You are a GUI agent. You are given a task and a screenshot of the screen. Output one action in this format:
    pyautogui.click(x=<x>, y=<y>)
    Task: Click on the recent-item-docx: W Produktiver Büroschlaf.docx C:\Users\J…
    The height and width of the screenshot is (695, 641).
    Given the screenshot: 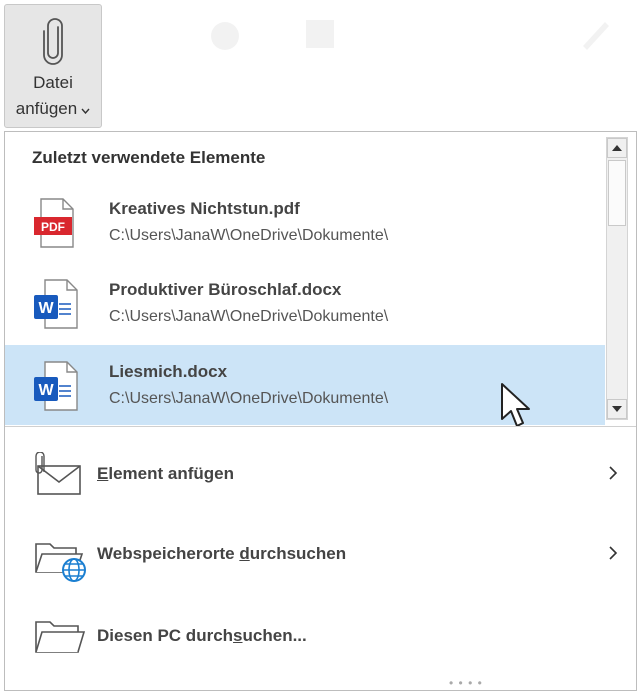 What is the action you would take?
    pyautogui.click(x=305, y=303)
    